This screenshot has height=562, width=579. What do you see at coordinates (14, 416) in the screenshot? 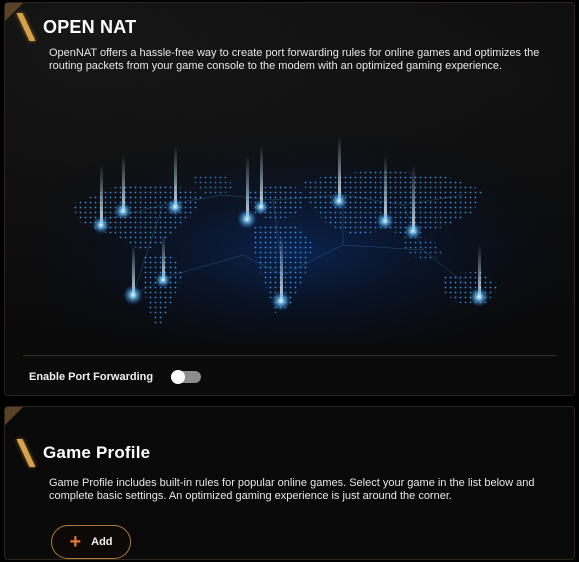
I see `corner-accent-icon` at bounding box center [14, 416].